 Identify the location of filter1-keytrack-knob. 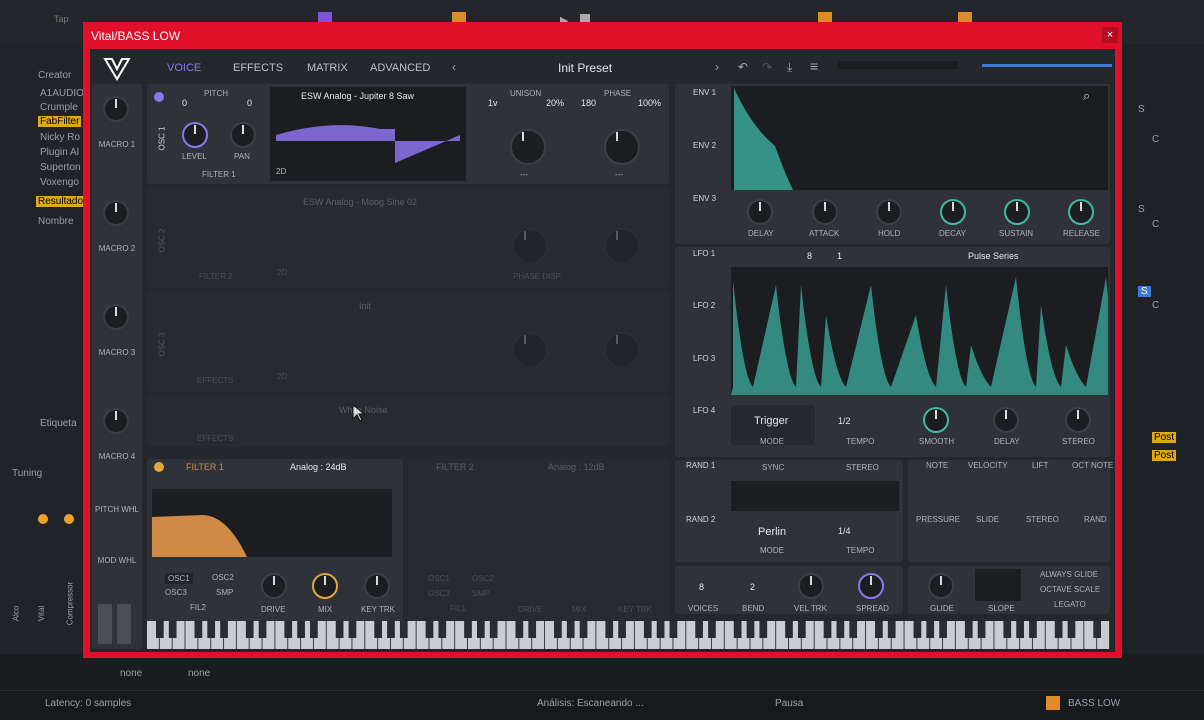
(377, 586).